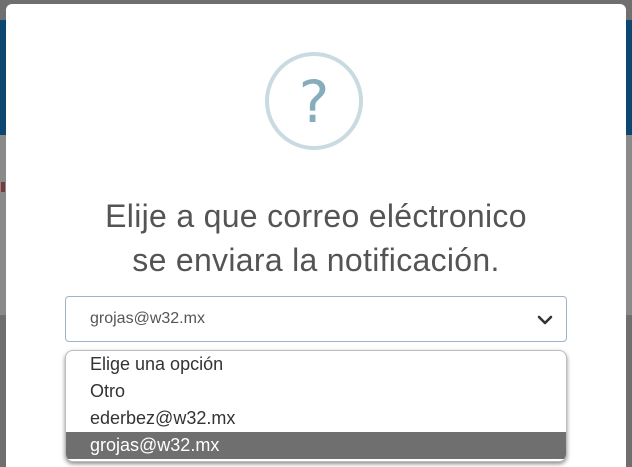 The height and width of the screenshot is (467, 632). What do you see at coordinates (629, 77) in the screenshot?
I see `background-header-fragment-right` at bounding box center [629, 77].